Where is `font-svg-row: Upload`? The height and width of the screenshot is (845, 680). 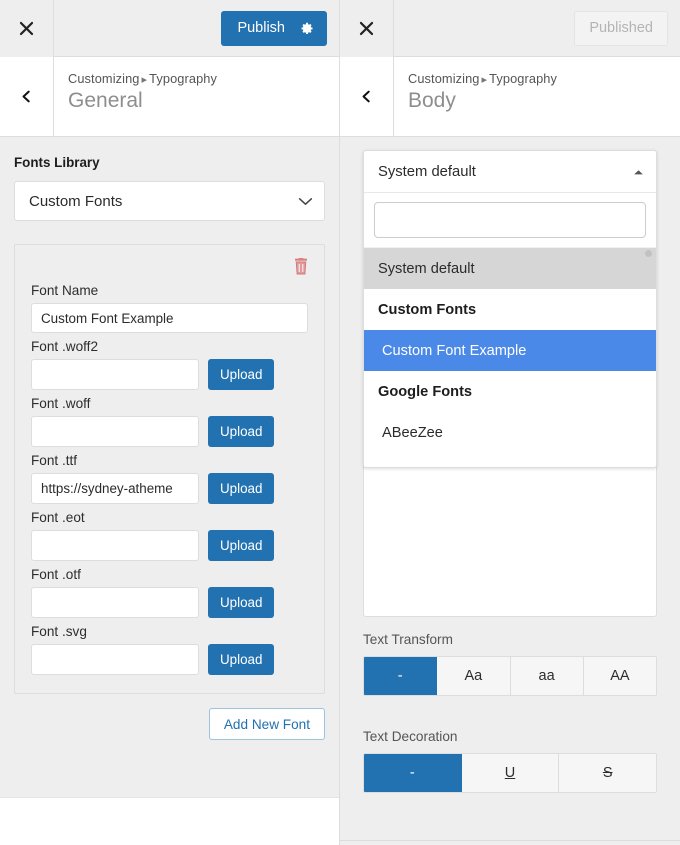 font-svg-row: Upload is located at coordinates (169, 659).